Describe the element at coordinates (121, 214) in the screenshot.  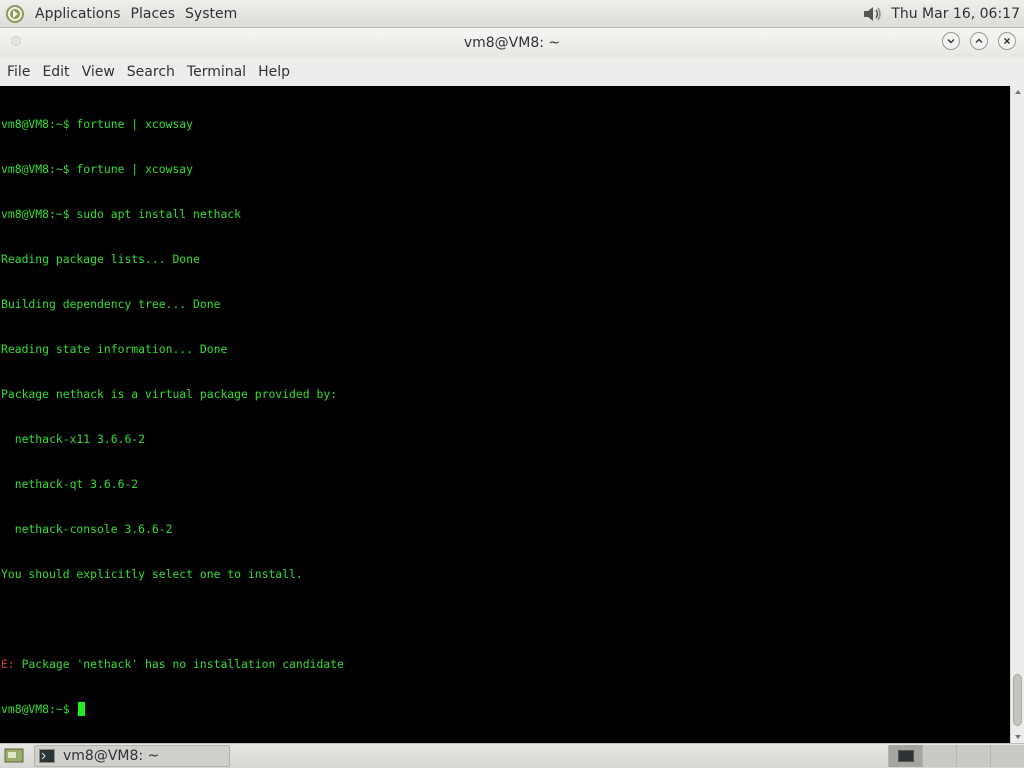
I see `terminal-line: vm8@VM8:~$ sudo apt install nethack` at that location.